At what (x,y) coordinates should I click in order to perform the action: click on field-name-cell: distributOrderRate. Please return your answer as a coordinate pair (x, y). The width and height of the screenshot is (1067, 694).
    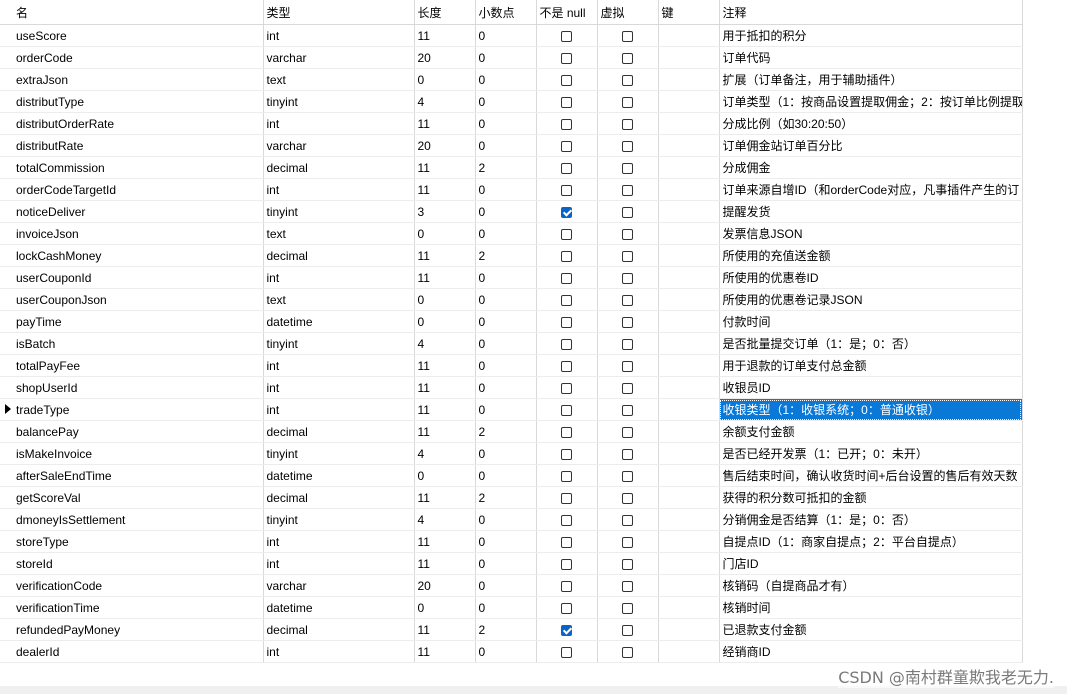
    Looking at the image, I should click on (138, 123).